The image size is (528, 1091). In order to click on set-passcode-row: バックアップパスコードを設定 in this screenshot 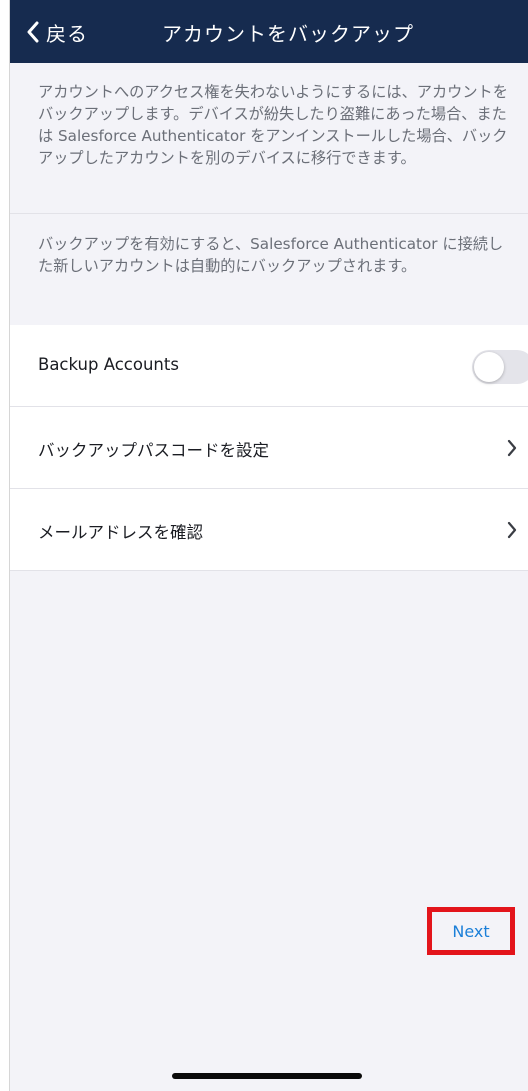, I will do `click(269, 448)`.